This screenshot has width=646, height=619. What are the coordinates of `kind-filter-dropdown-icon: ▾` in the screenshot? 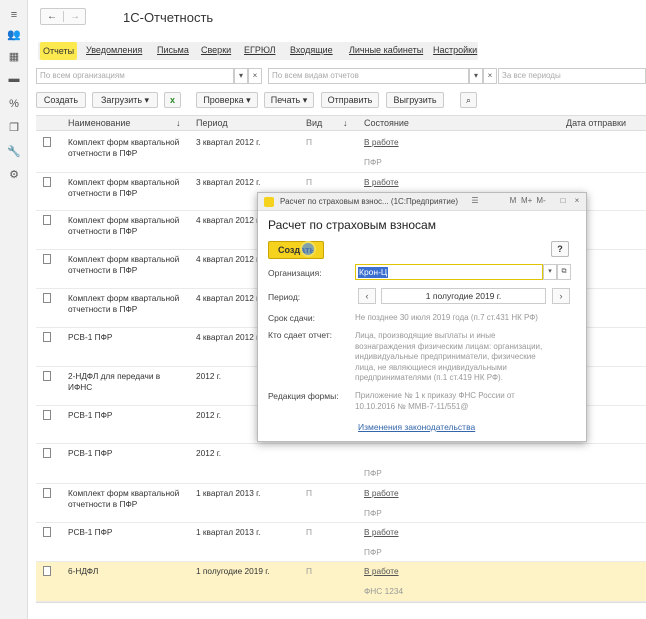 It's located at (476, 76).